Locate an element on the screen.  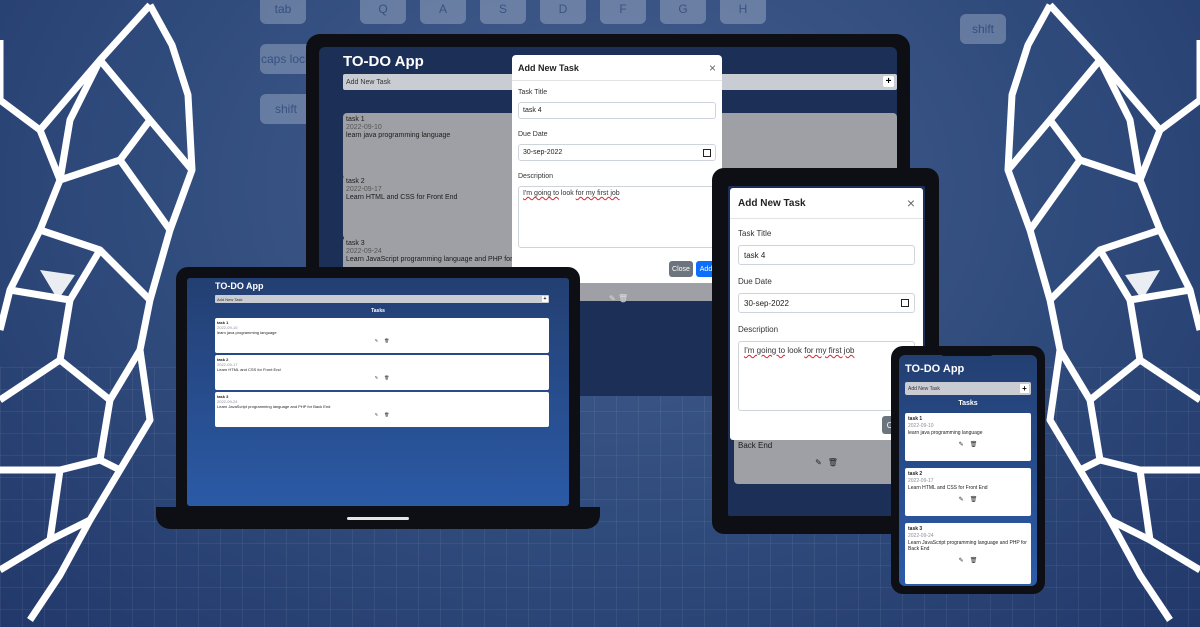
key-f: F is located at coordinates (623, 12).